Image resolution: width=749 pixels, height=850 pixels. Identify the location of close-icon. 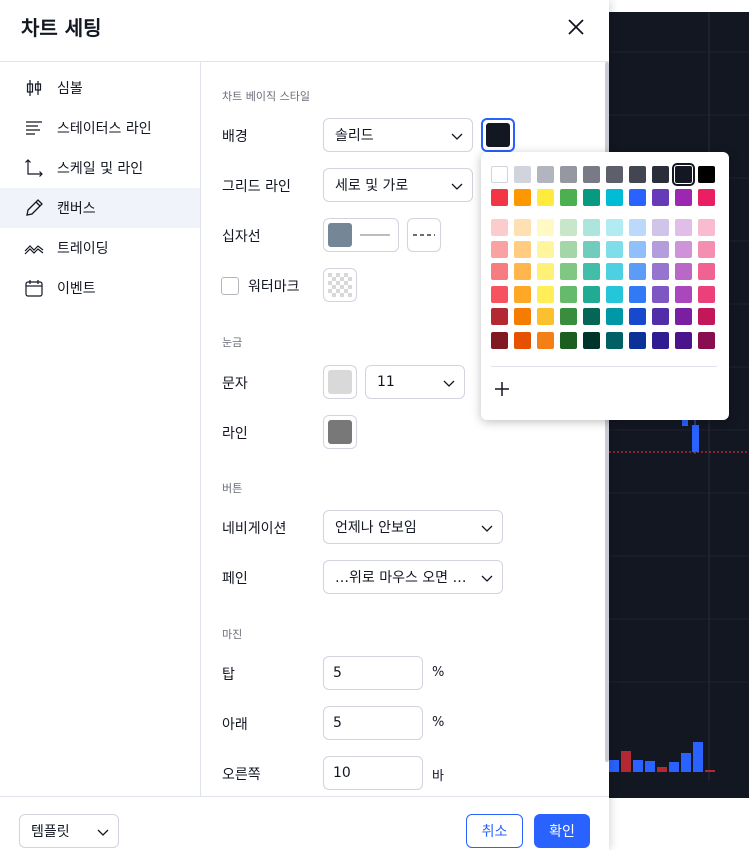
(576, 27).